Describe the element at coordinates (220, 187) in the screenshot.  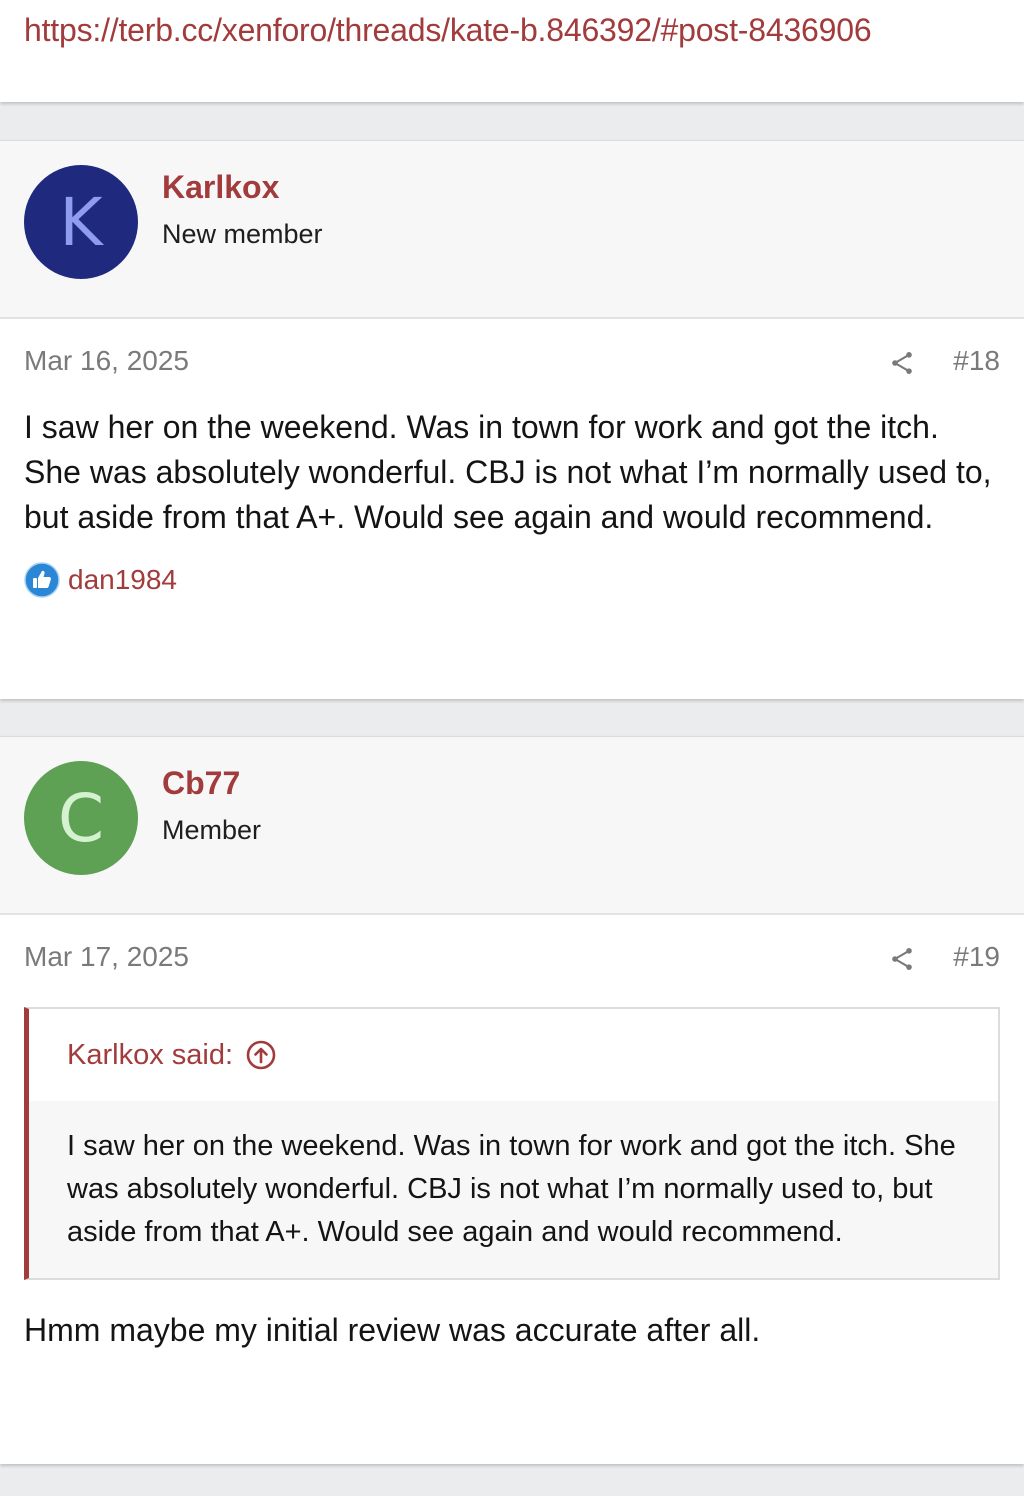
I see `username-link: Karlkox` at that location.